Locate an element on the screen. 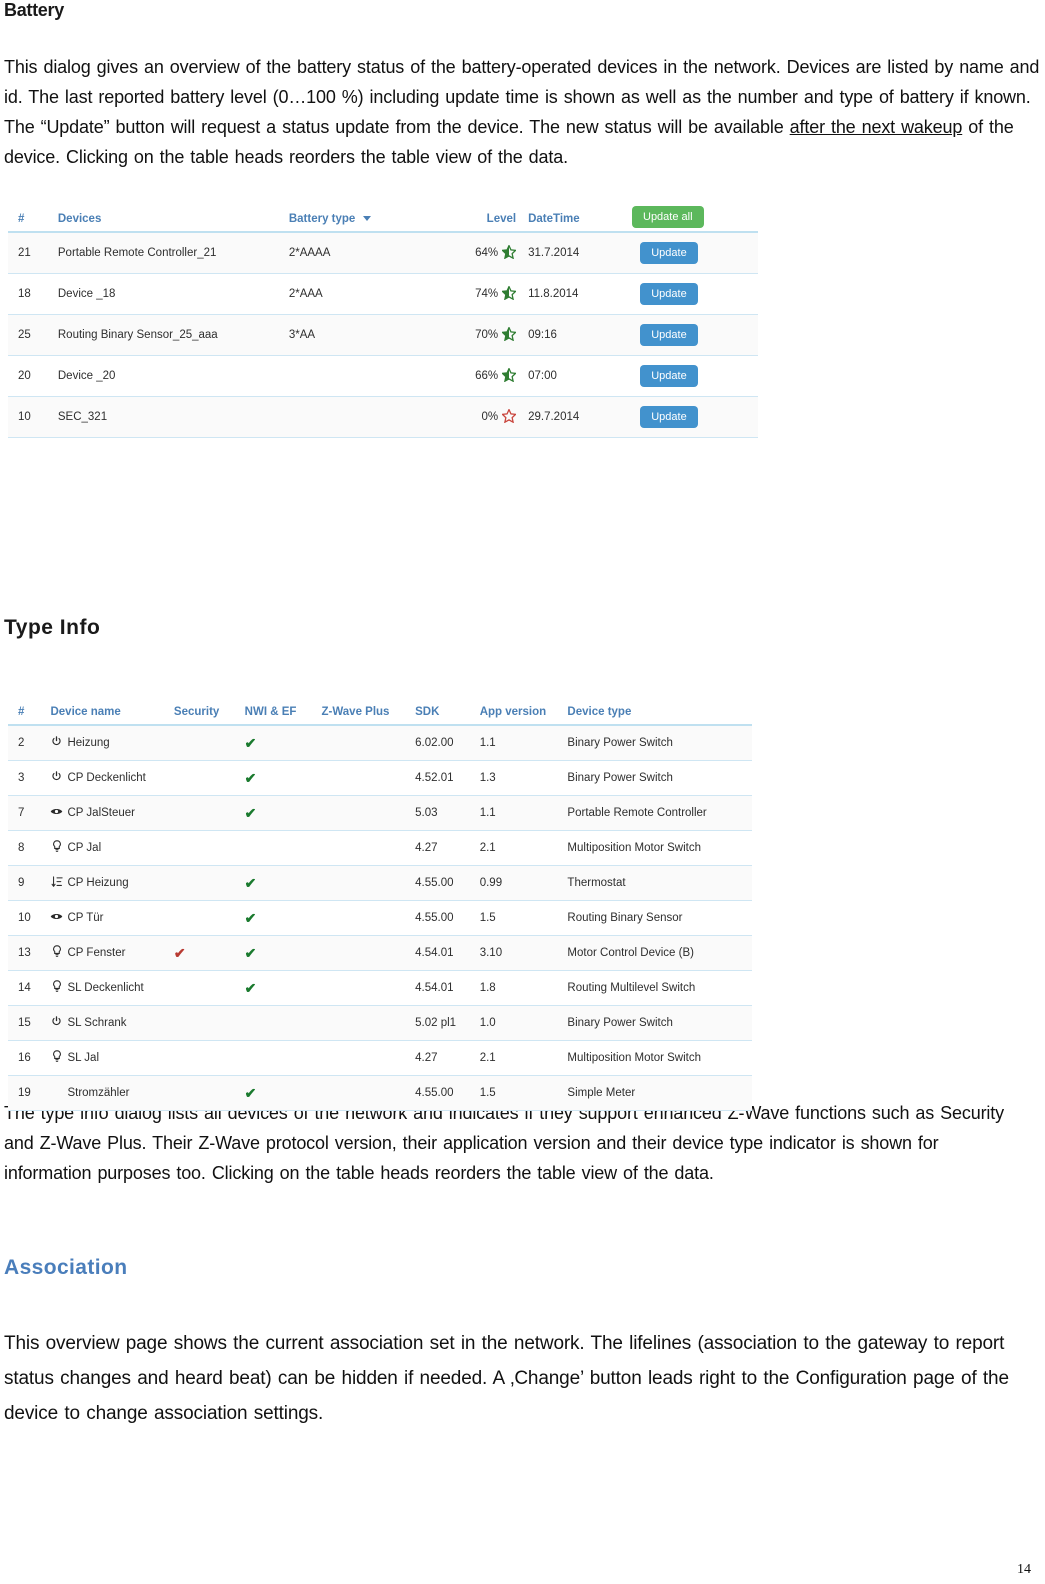 The height and width of the screenshot is (1584, 1045). battery-cell-datetime: 09:16 is located at coordinates (578, 335).